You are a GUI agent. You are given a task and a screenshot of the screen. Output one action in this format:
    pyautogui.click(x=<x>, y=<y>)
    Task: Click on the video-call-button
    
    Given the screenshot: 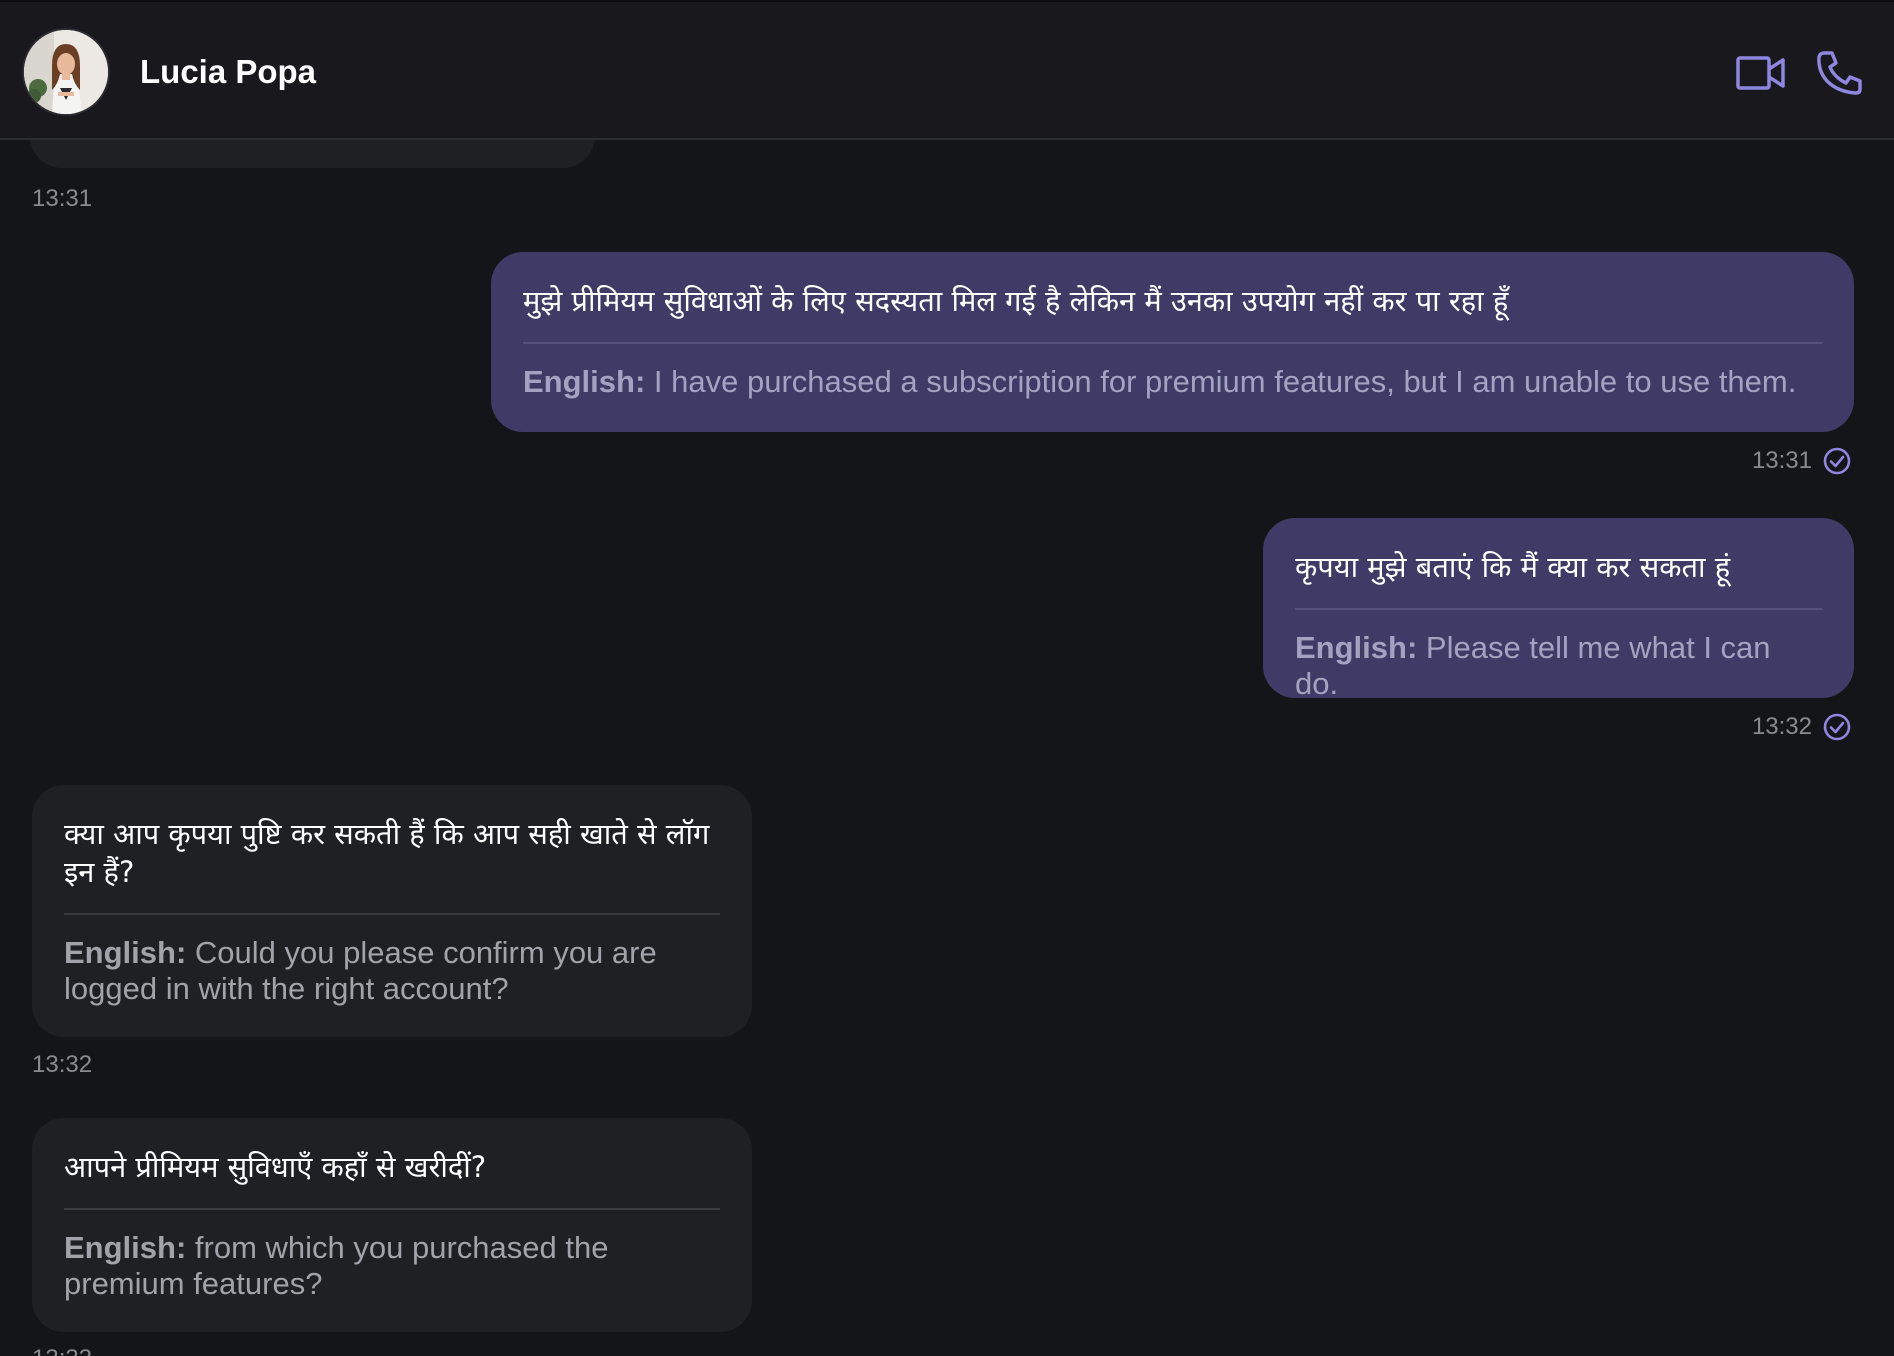 What is the action you would take?
    pyautogui.click(x=1761, y=73)
    